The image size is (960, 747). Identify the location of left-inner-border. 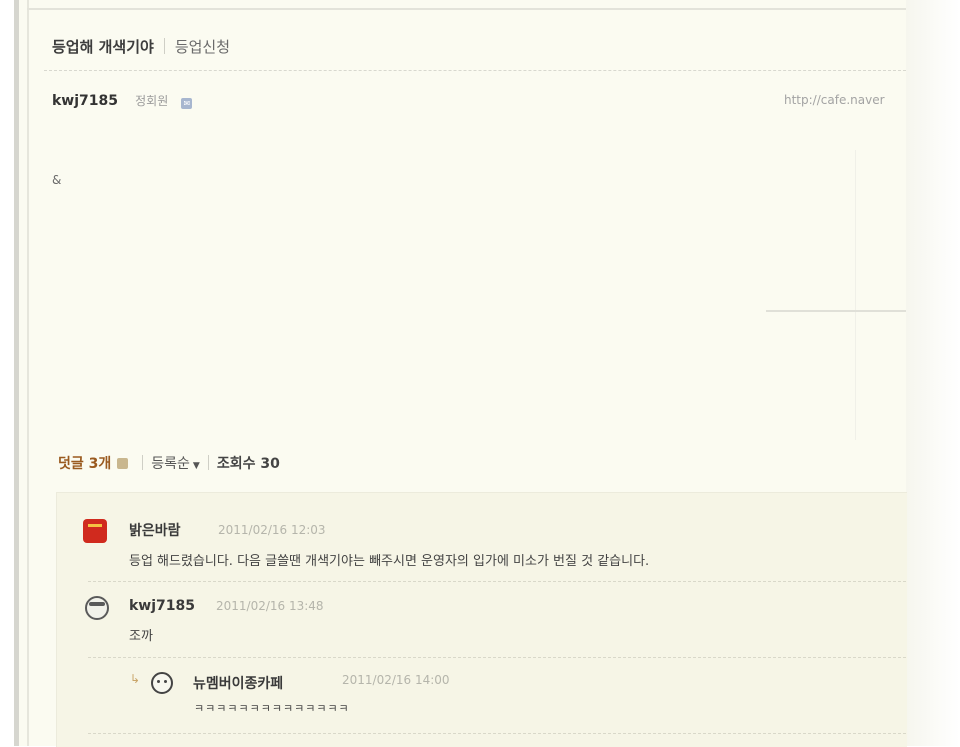
(28, 373).